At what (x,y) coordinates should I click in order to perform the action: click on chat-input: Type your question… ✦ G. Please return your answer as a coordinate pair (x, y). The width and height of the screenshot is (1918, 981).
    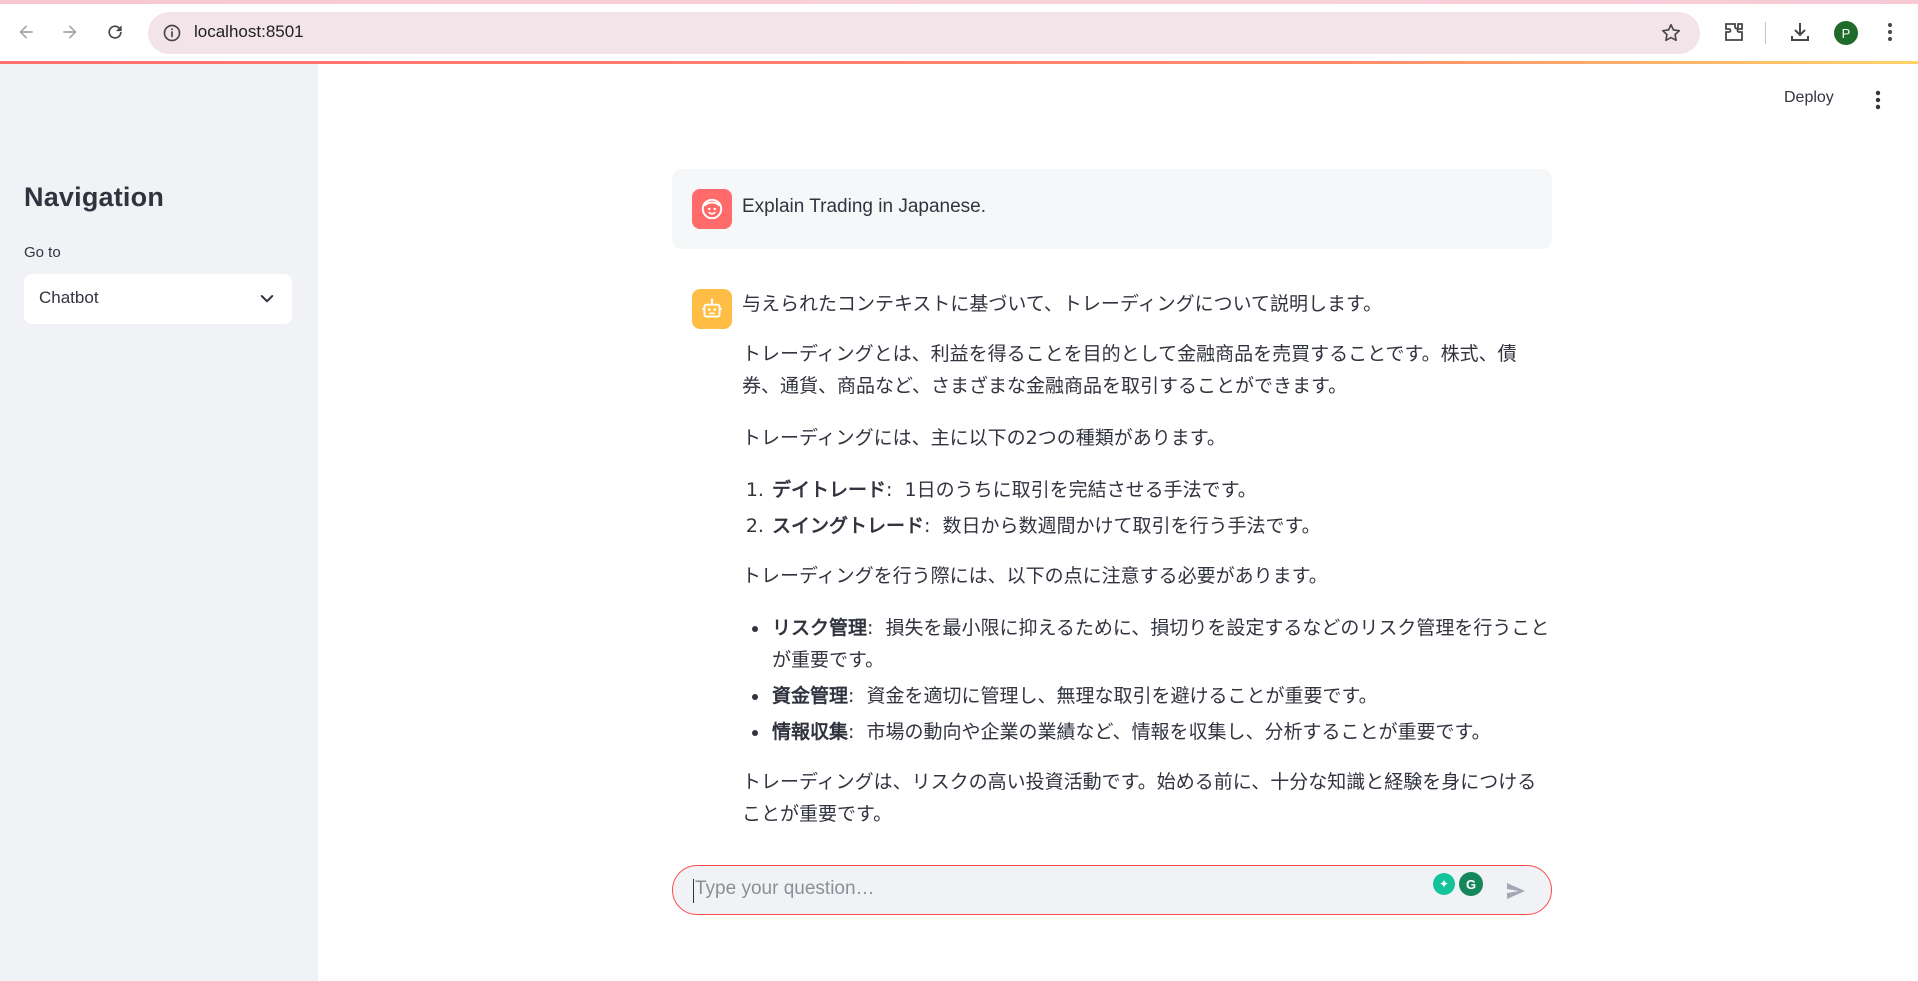
    Looking at the image, I should click on (1112, 890).